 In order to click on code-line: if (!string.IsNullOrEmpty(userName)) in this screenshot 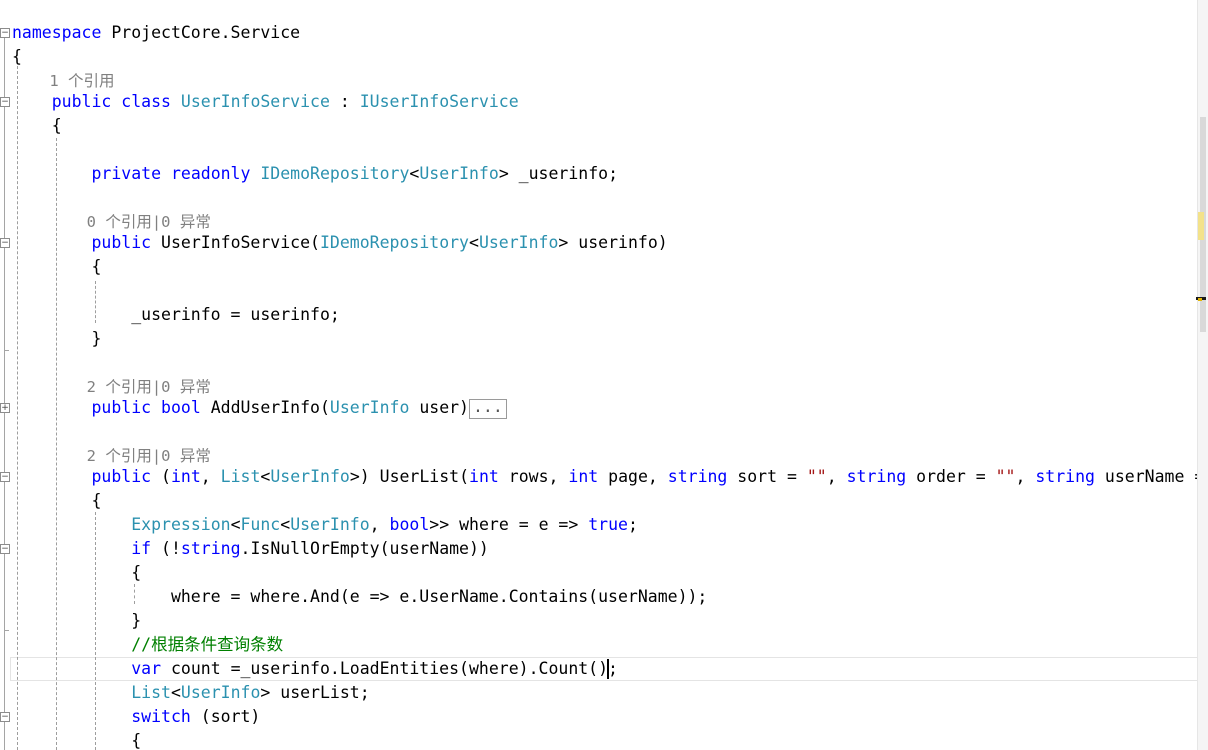, I will do `click(250, 549)`.